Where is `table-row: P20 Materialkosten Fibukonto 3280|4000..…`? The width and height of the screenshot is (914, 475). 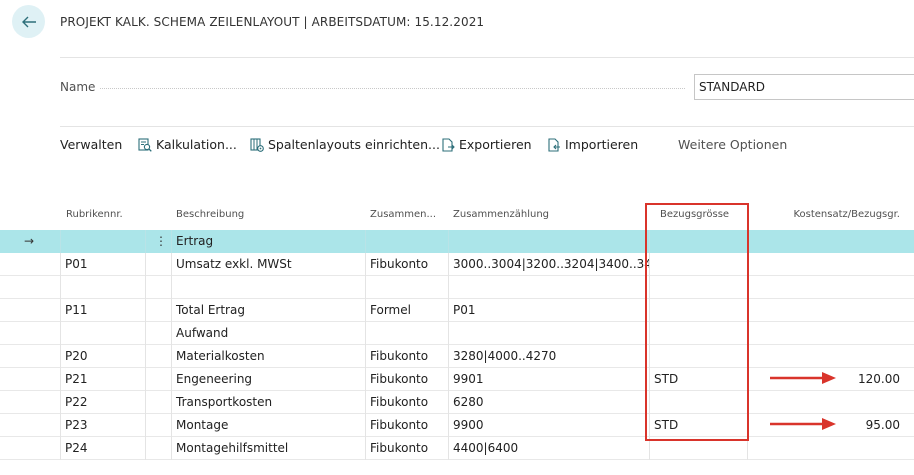 table-row: P20 Materialkosten Fibukonto 3280|4000..… is located at coordinates (457, 356).